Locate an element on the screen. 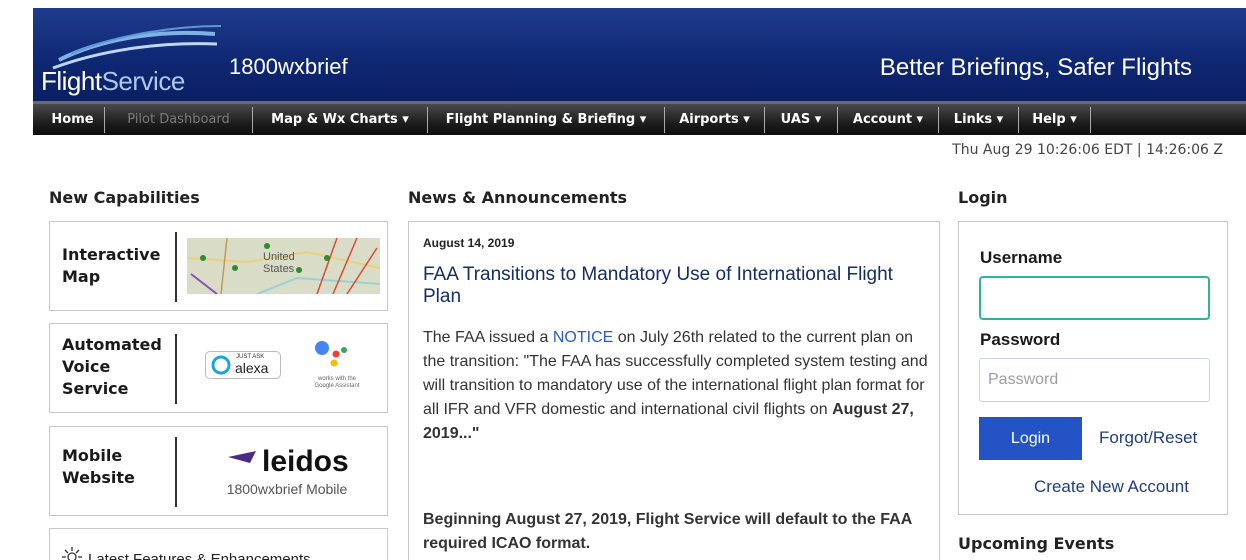 Image resolution: width=1246 pixels, height=560 pixels. create-account-link: Create New Account is located at coordinates (1111, 487).